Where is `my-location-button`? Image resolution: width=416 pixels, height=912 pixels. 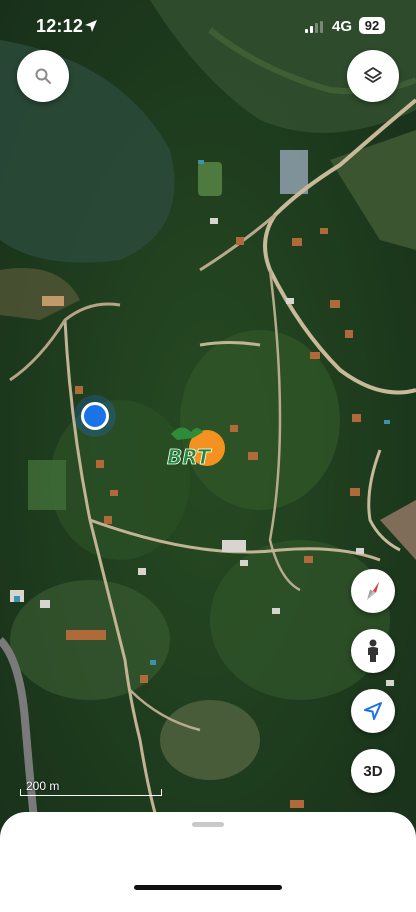
my-location-button is located at coordinates (373, 711).